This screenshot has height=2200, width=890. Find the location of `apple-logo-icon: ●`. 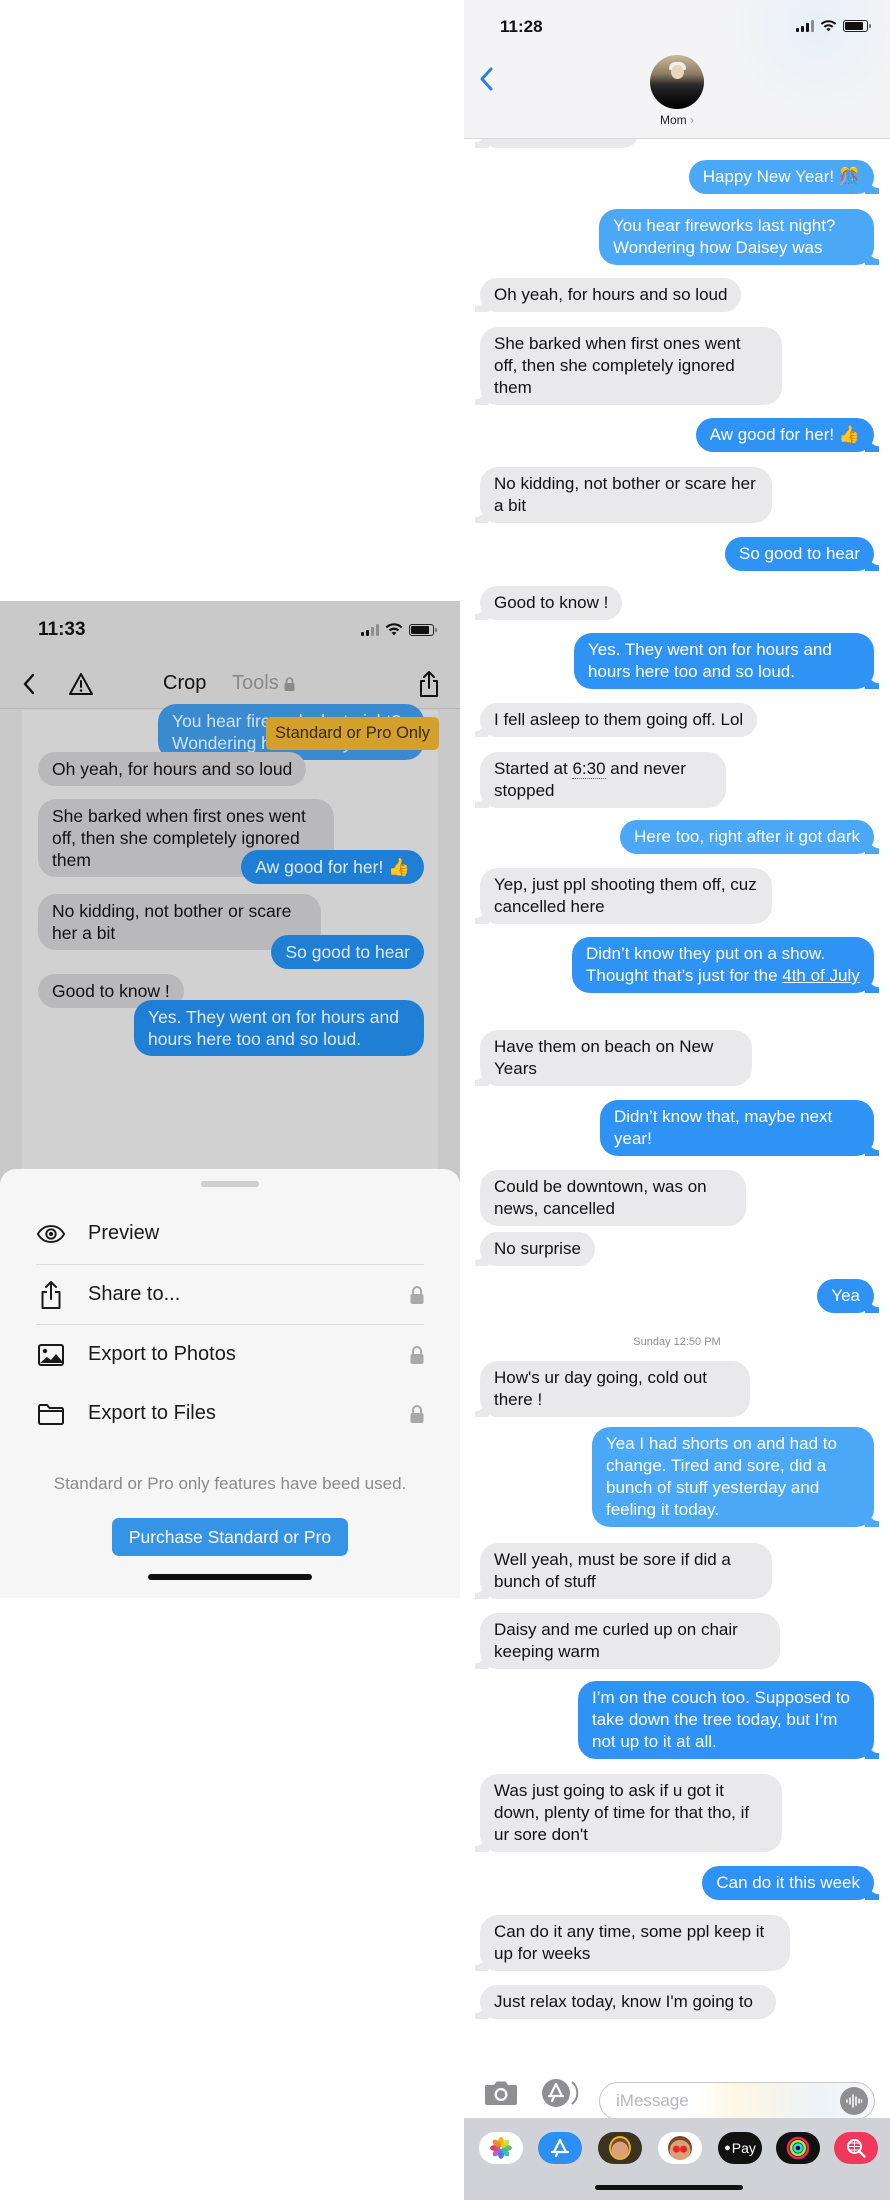

apple-logo-icon: ● is located at coordinates (727, 2148).